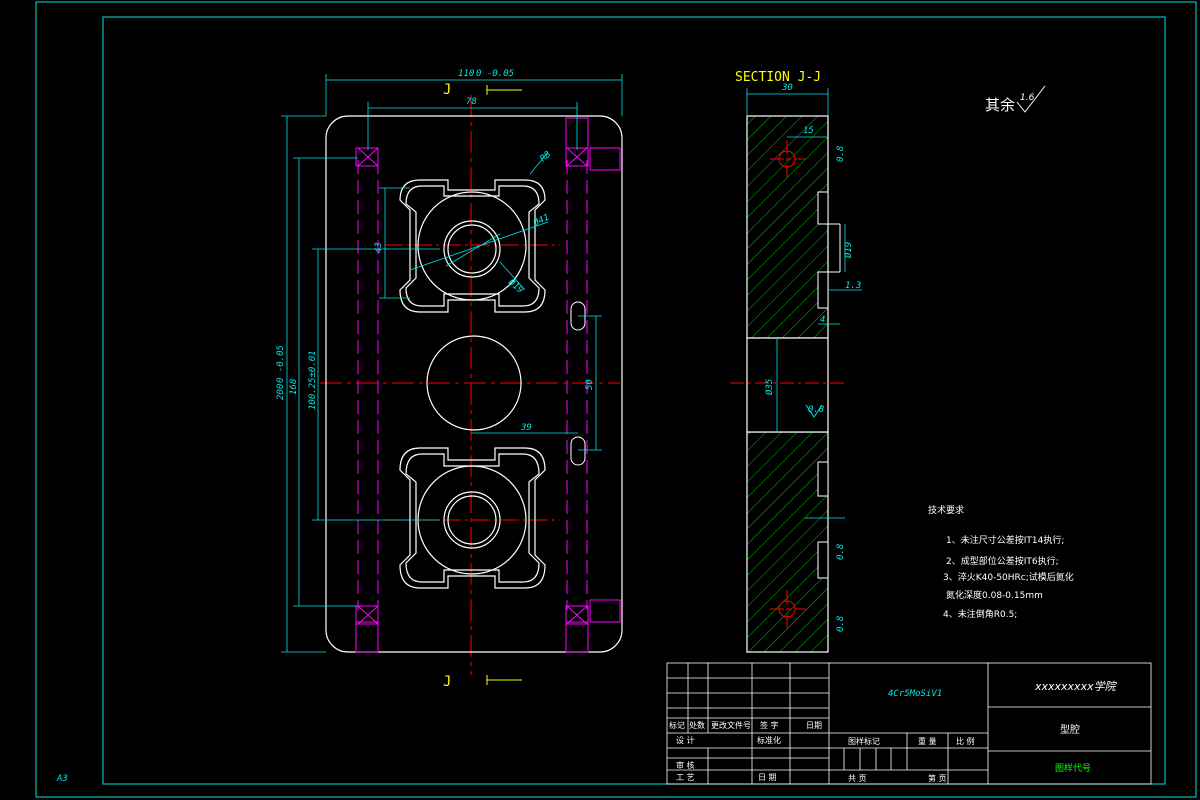 The height and width of the screenshot is (800, 1200). I want to click on dim-overall-height-tol: 0 -0.05, so click(281, 364).